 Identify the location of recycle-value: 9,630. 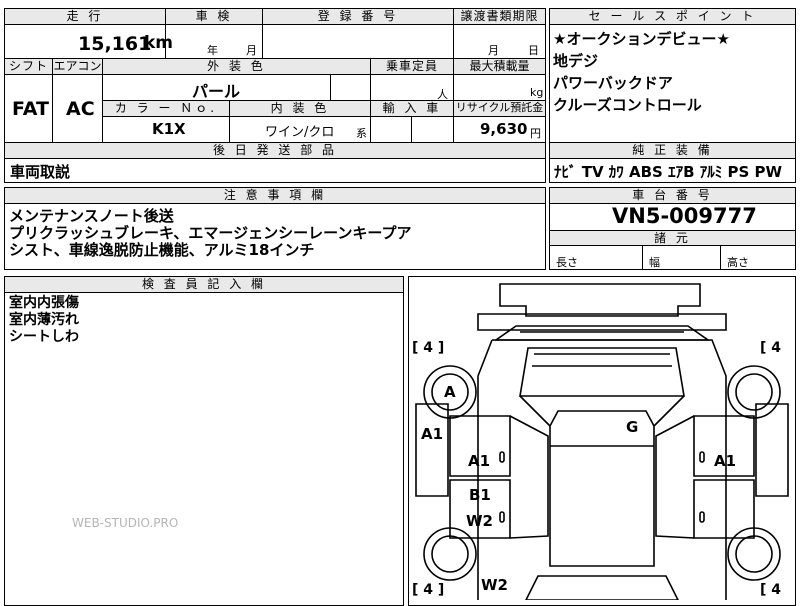
(504, 129).